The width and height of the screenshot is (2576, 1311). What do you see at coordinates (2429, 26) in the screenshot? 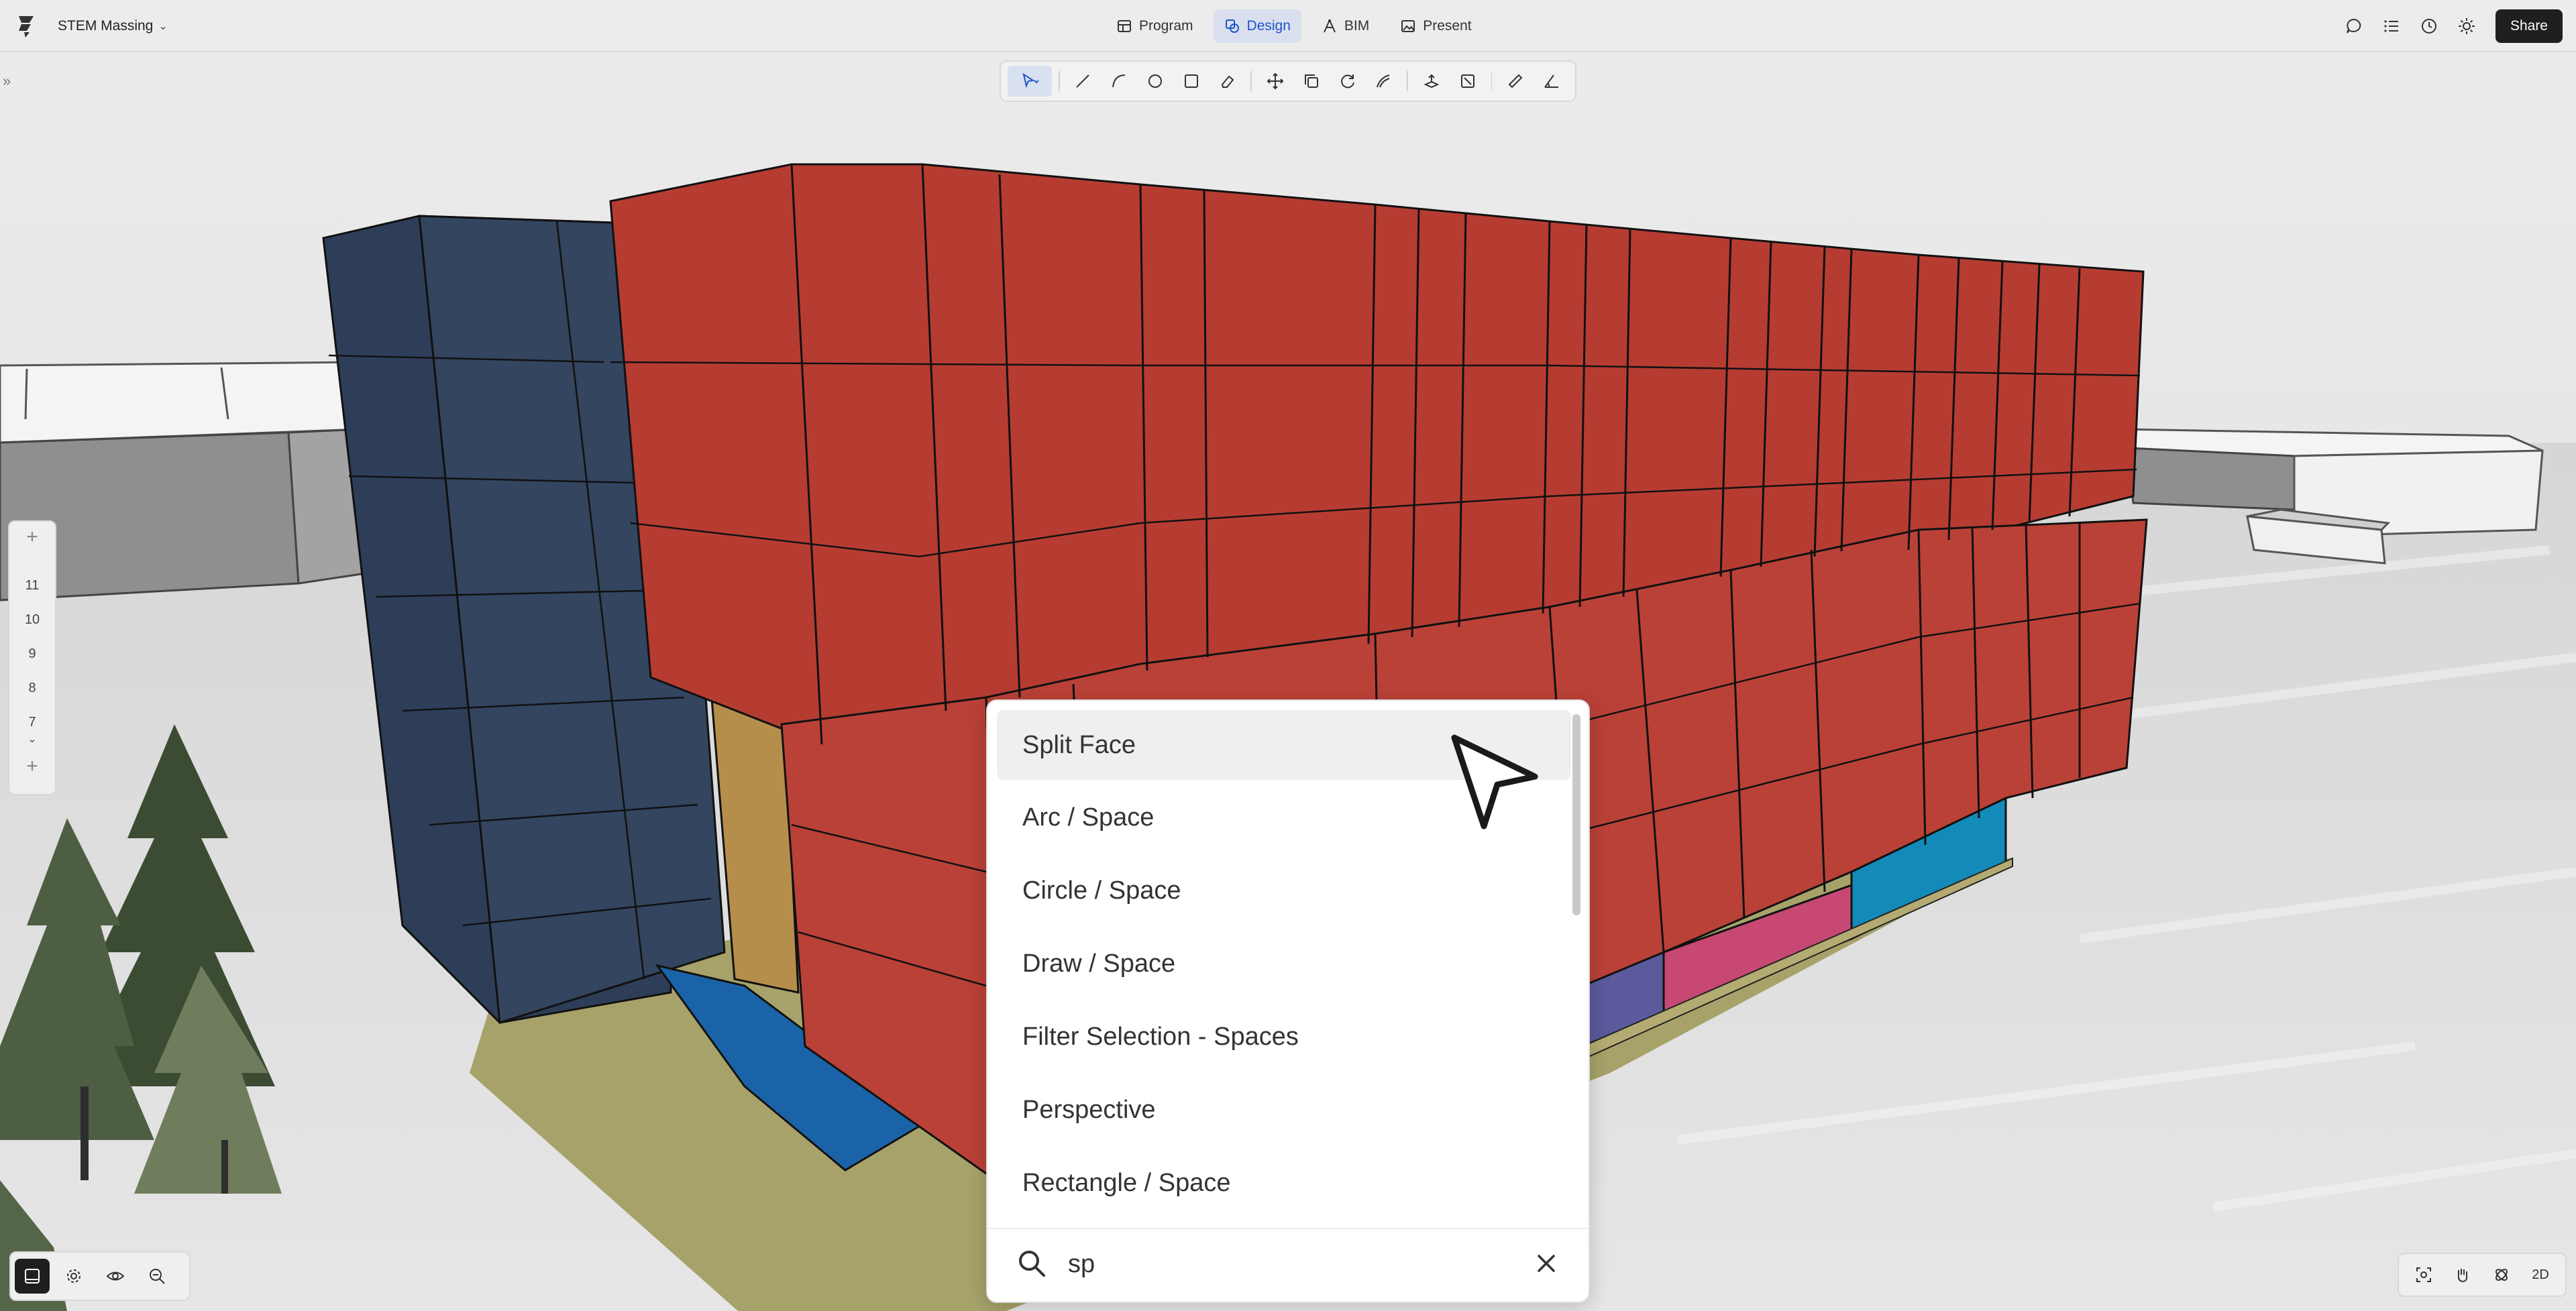
I see `history-icon` at bounding box center [2429, 26].